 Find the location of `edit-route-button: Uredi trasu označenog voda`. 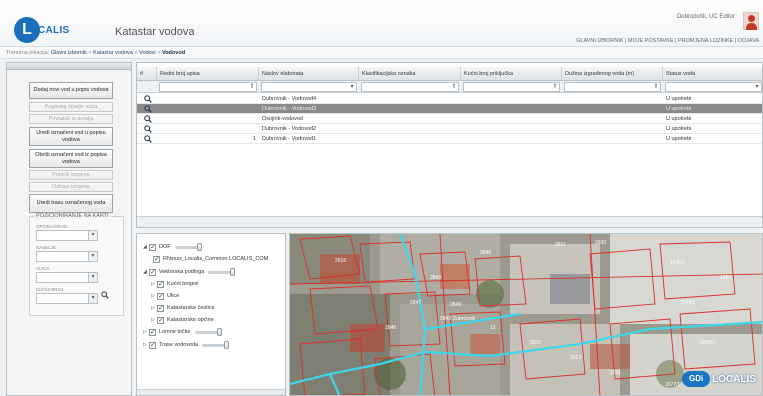

edit-route-button: Uredi trasu označenog voda is located at coordinates (71, 203).